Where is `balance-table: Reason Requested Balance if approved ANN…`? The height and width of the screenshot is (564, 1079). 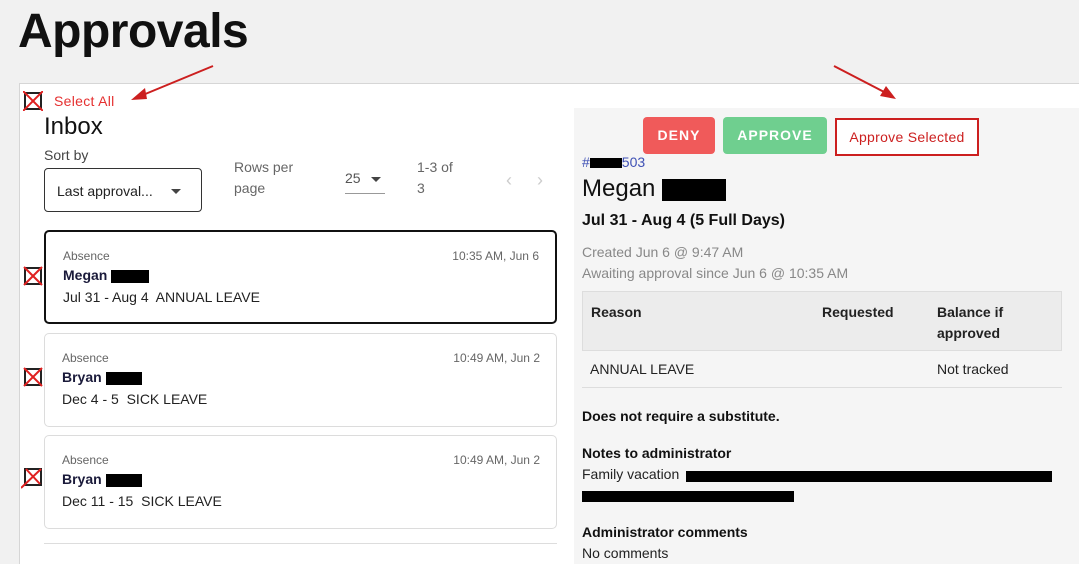
balance-table: Reason Requested Balance if approved ANN… is located at coordinates (822, 339).